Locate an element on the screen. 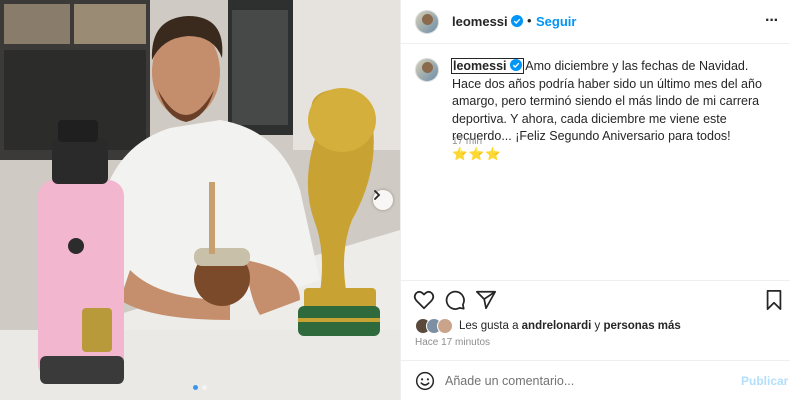  author-avatar is located at coordinates (427, 22).